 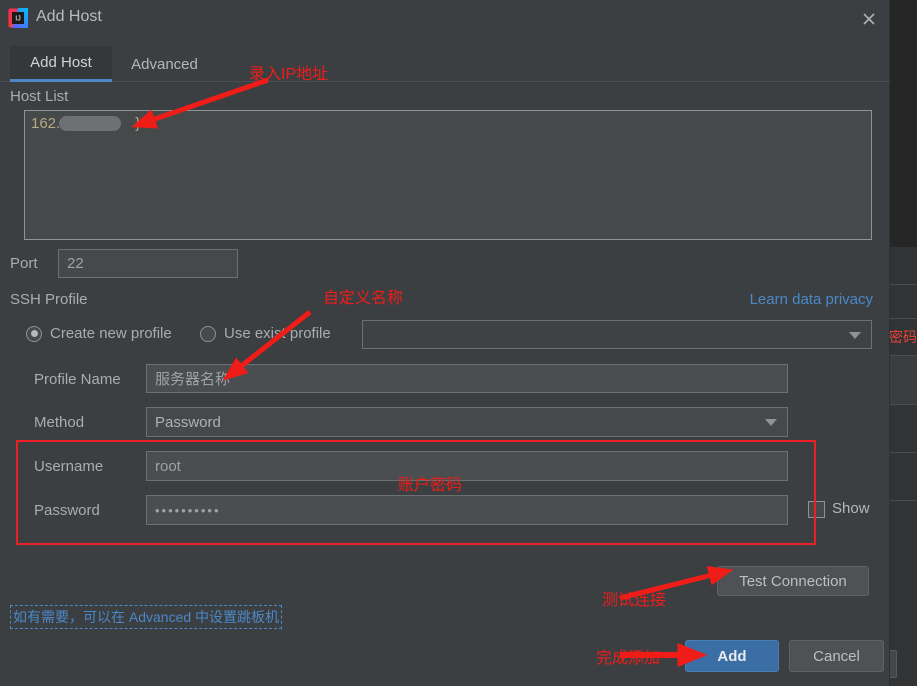 I want to click on port-input: 22, so click(x=148, y=263).